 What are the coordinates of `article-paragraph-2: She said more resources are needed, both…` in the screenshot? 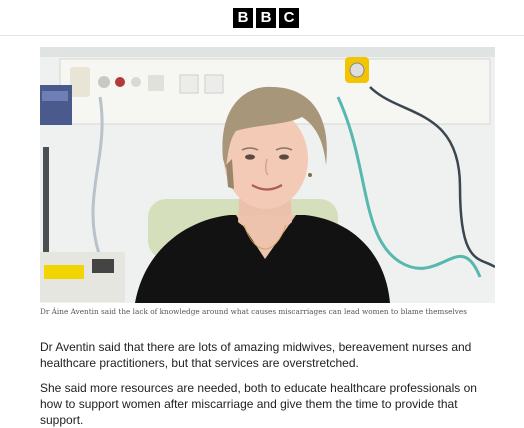 It's located at (258, 404).